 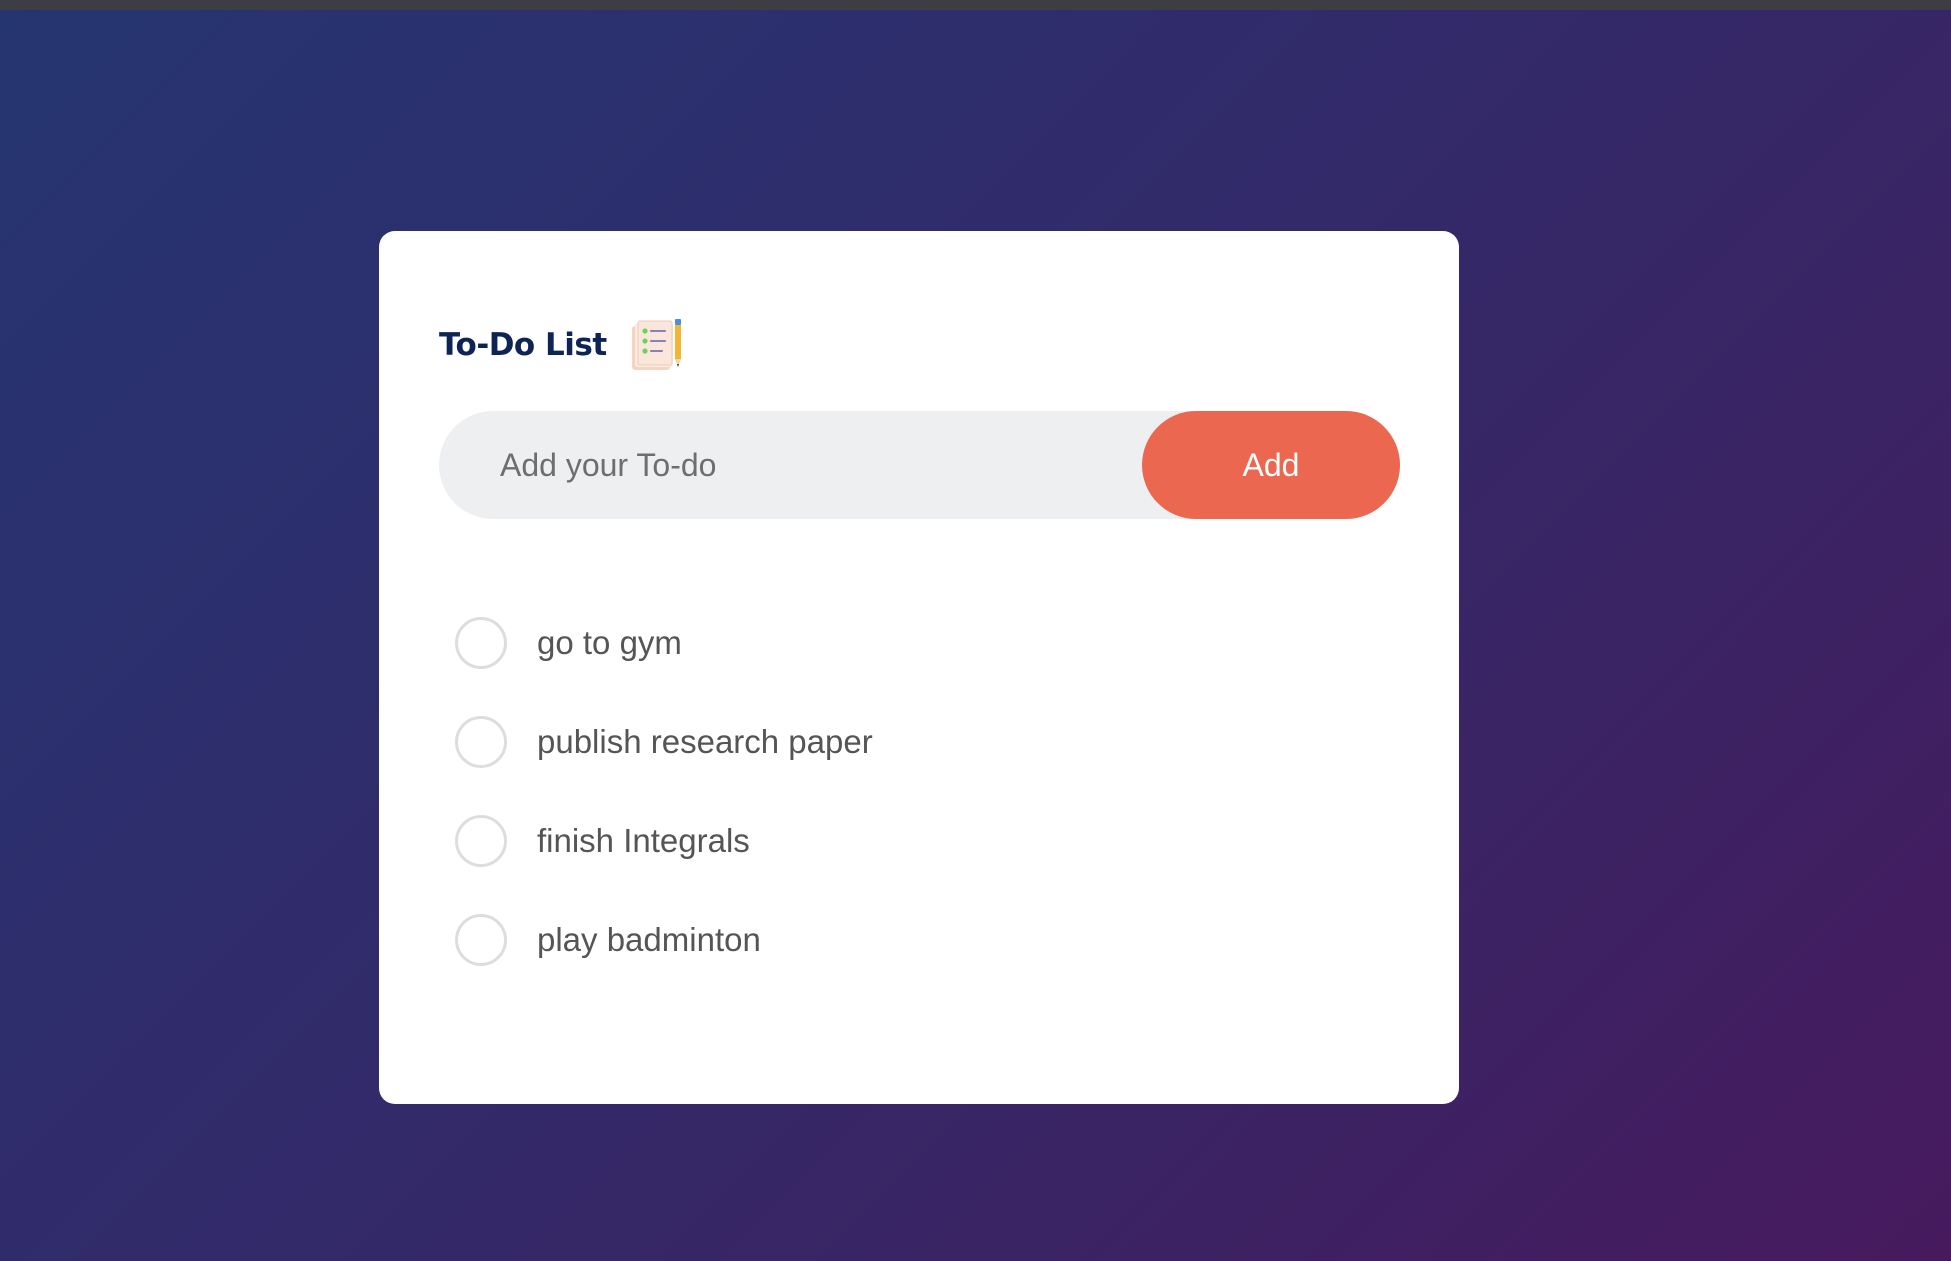 I want to click on add-todo-form: Add, so click(x=919, y=465).